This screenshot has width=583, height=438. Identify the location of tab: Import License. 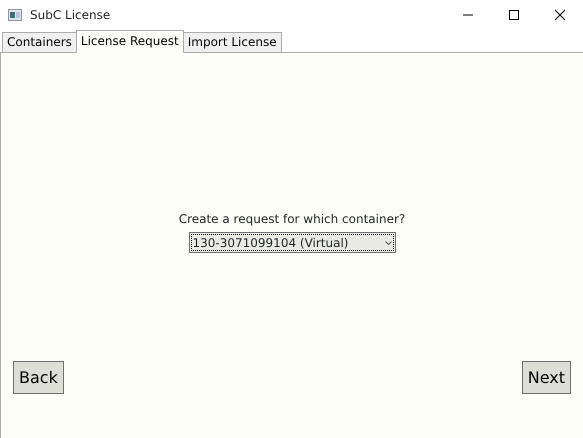
(232, 42).